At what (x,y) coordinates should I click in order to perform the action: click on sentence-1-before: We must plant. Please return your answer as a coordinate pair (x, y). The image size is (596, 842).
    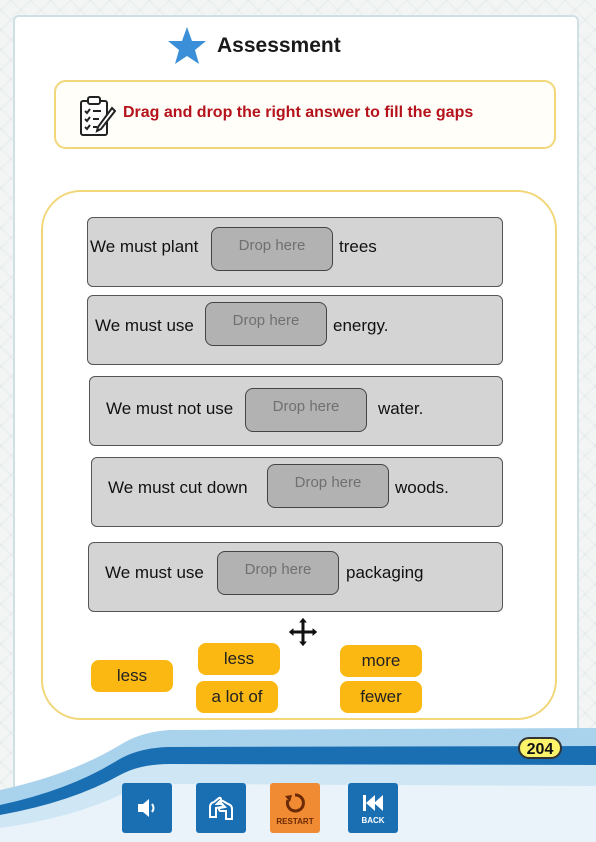
    Looking at the image, I should click on (144, 246).